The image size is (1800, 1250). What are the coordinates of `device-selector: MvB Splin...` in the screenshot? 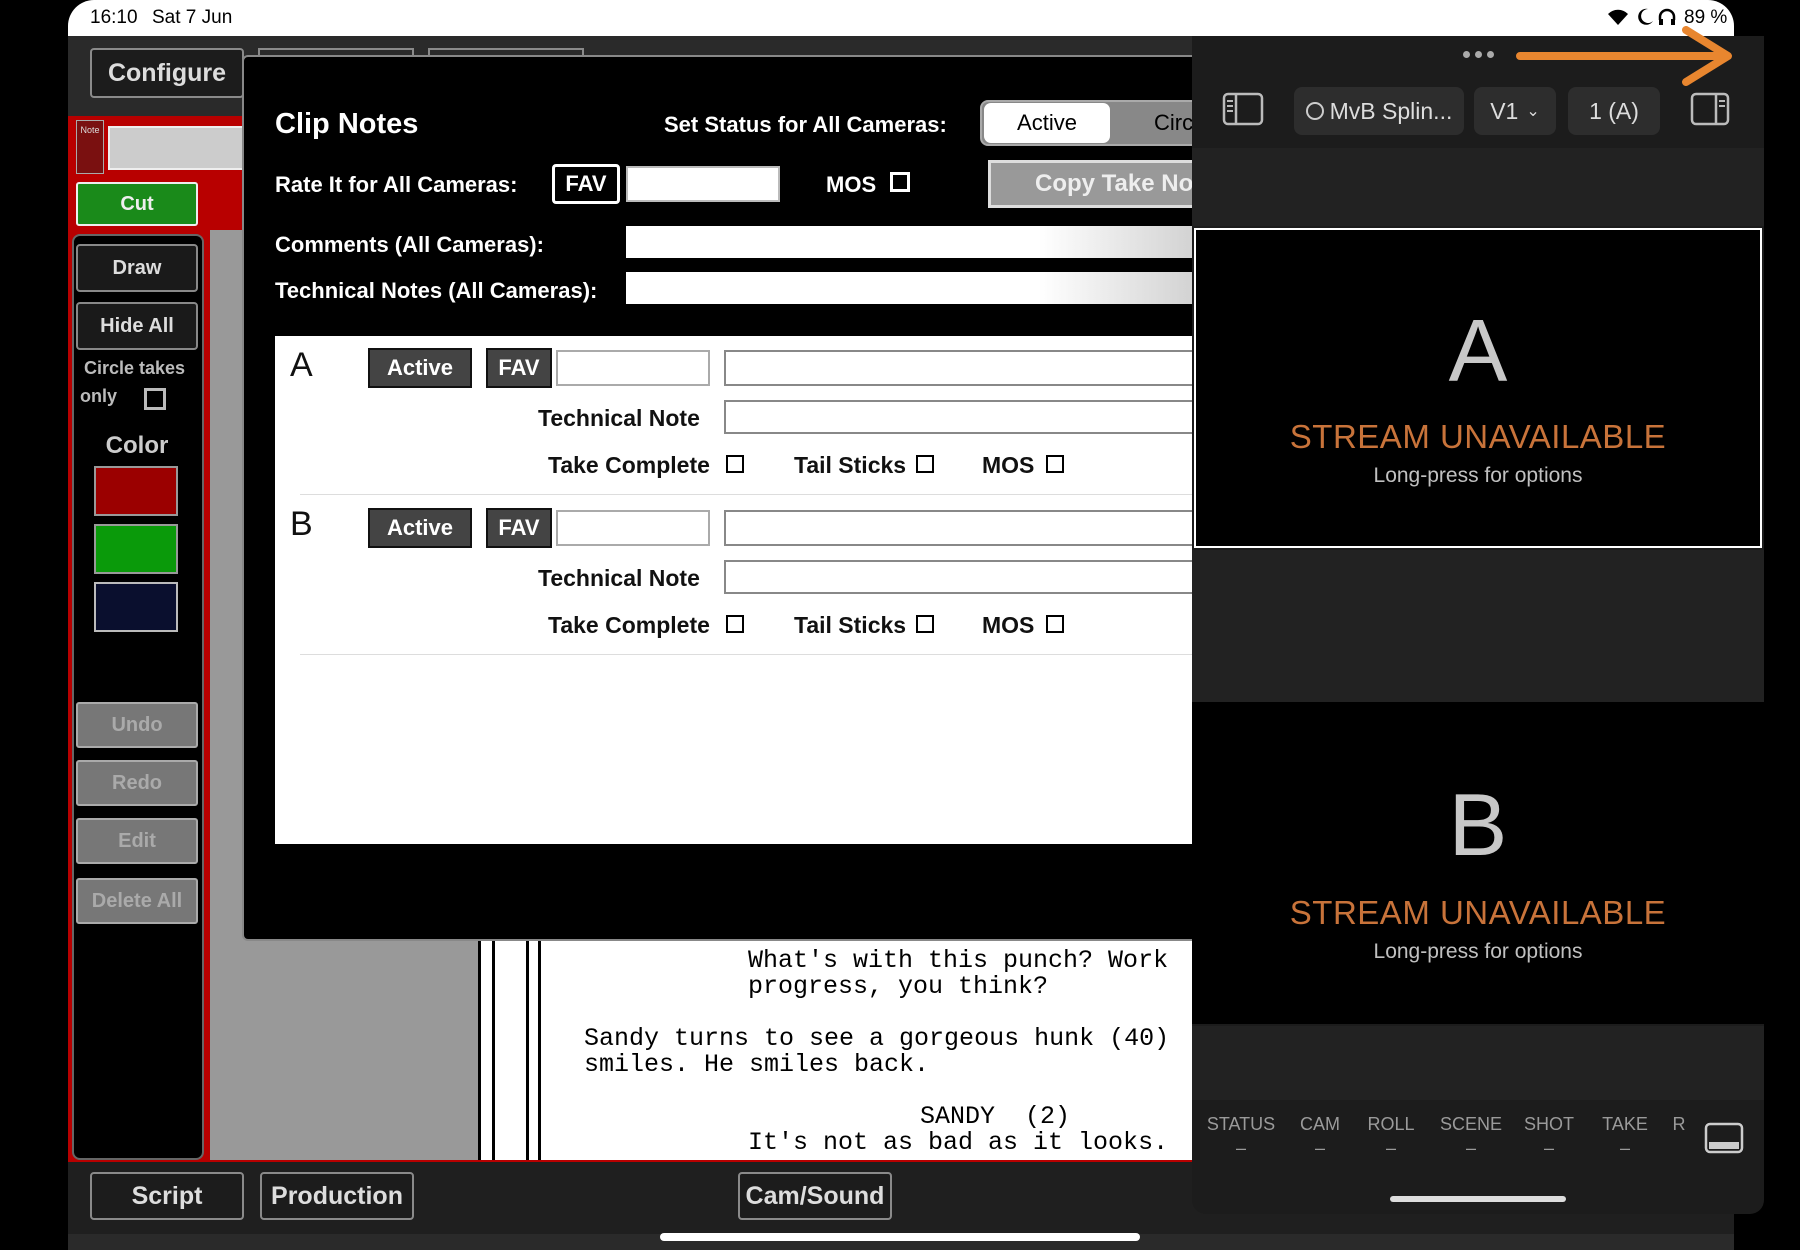 It's located at (1379, 111).